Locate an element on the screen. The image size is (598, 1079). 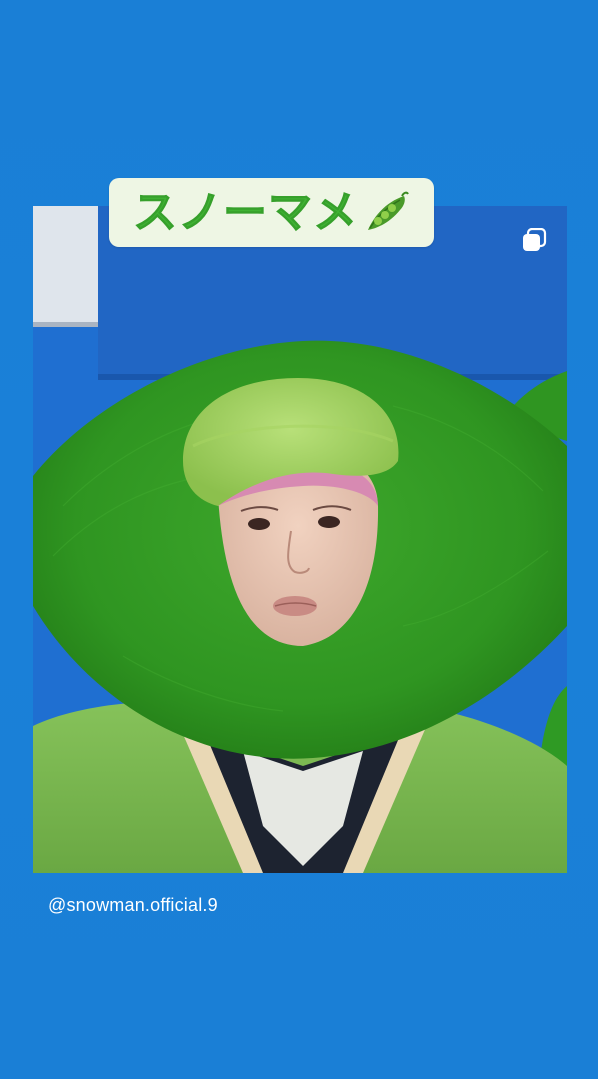
caption-sticker: スノーマメ is located at coordinates (271, 212).